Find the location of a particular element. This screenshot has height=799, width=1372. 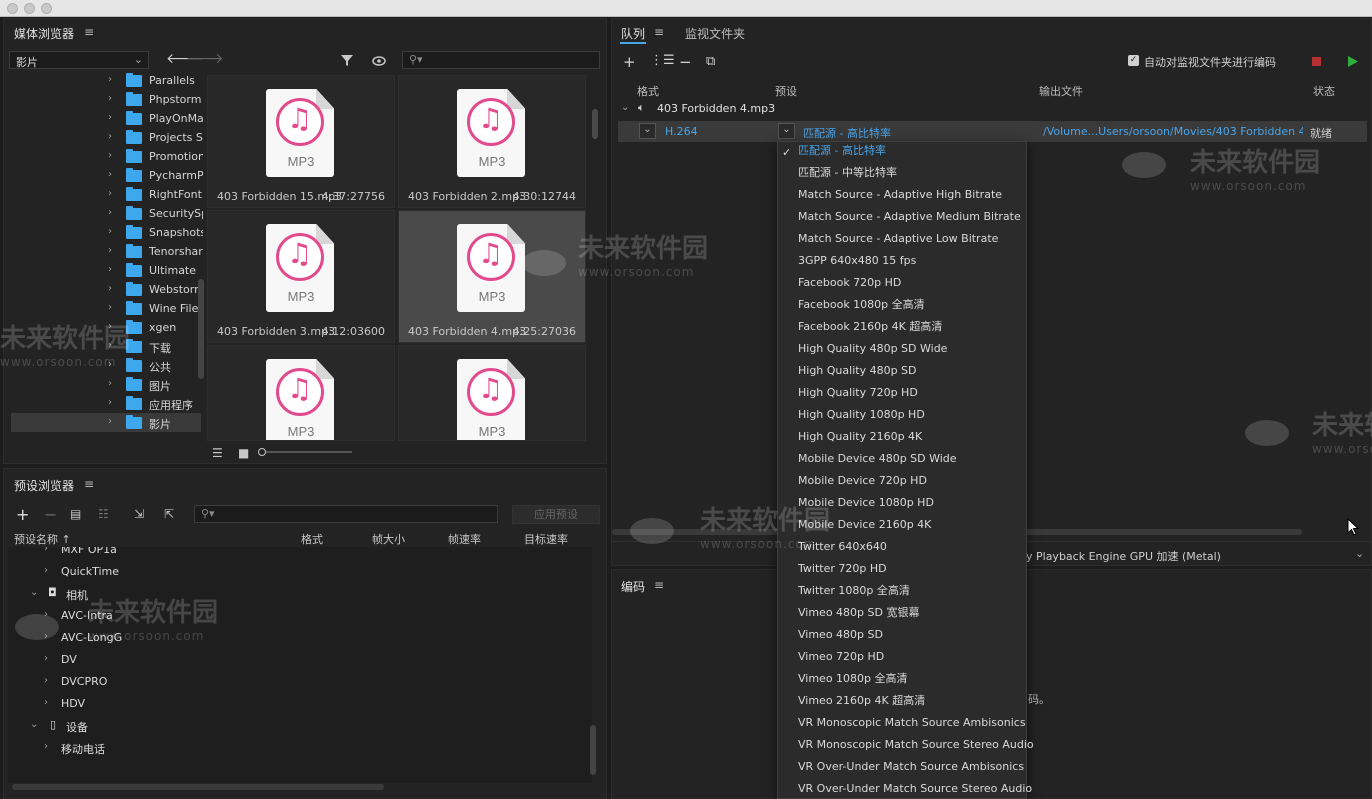

menu-item: VR Monoscopic Match Source Ambisonics is located at coordinates (912, 723).